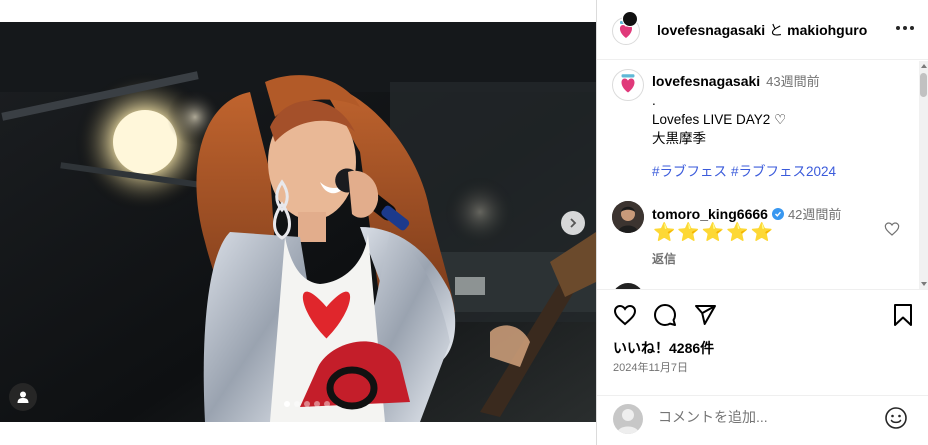 Image resolution: width=928 pixels, height=445 pixels. I want to click on add-comment-bar, so click(762, 420).